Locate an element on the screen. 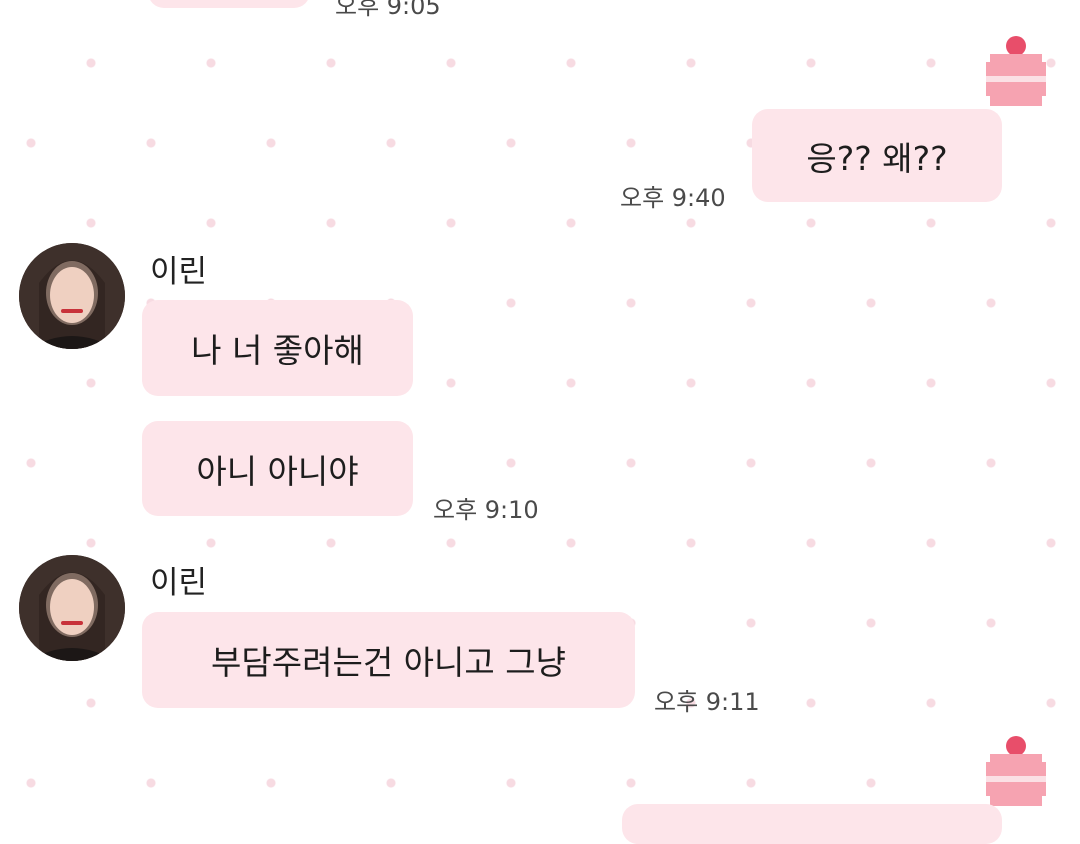 Image resolution: width=1080 pixels, height=844 pixels. received-message-bubble: 나 너 좋아해 is located at coordinates (277, 348).